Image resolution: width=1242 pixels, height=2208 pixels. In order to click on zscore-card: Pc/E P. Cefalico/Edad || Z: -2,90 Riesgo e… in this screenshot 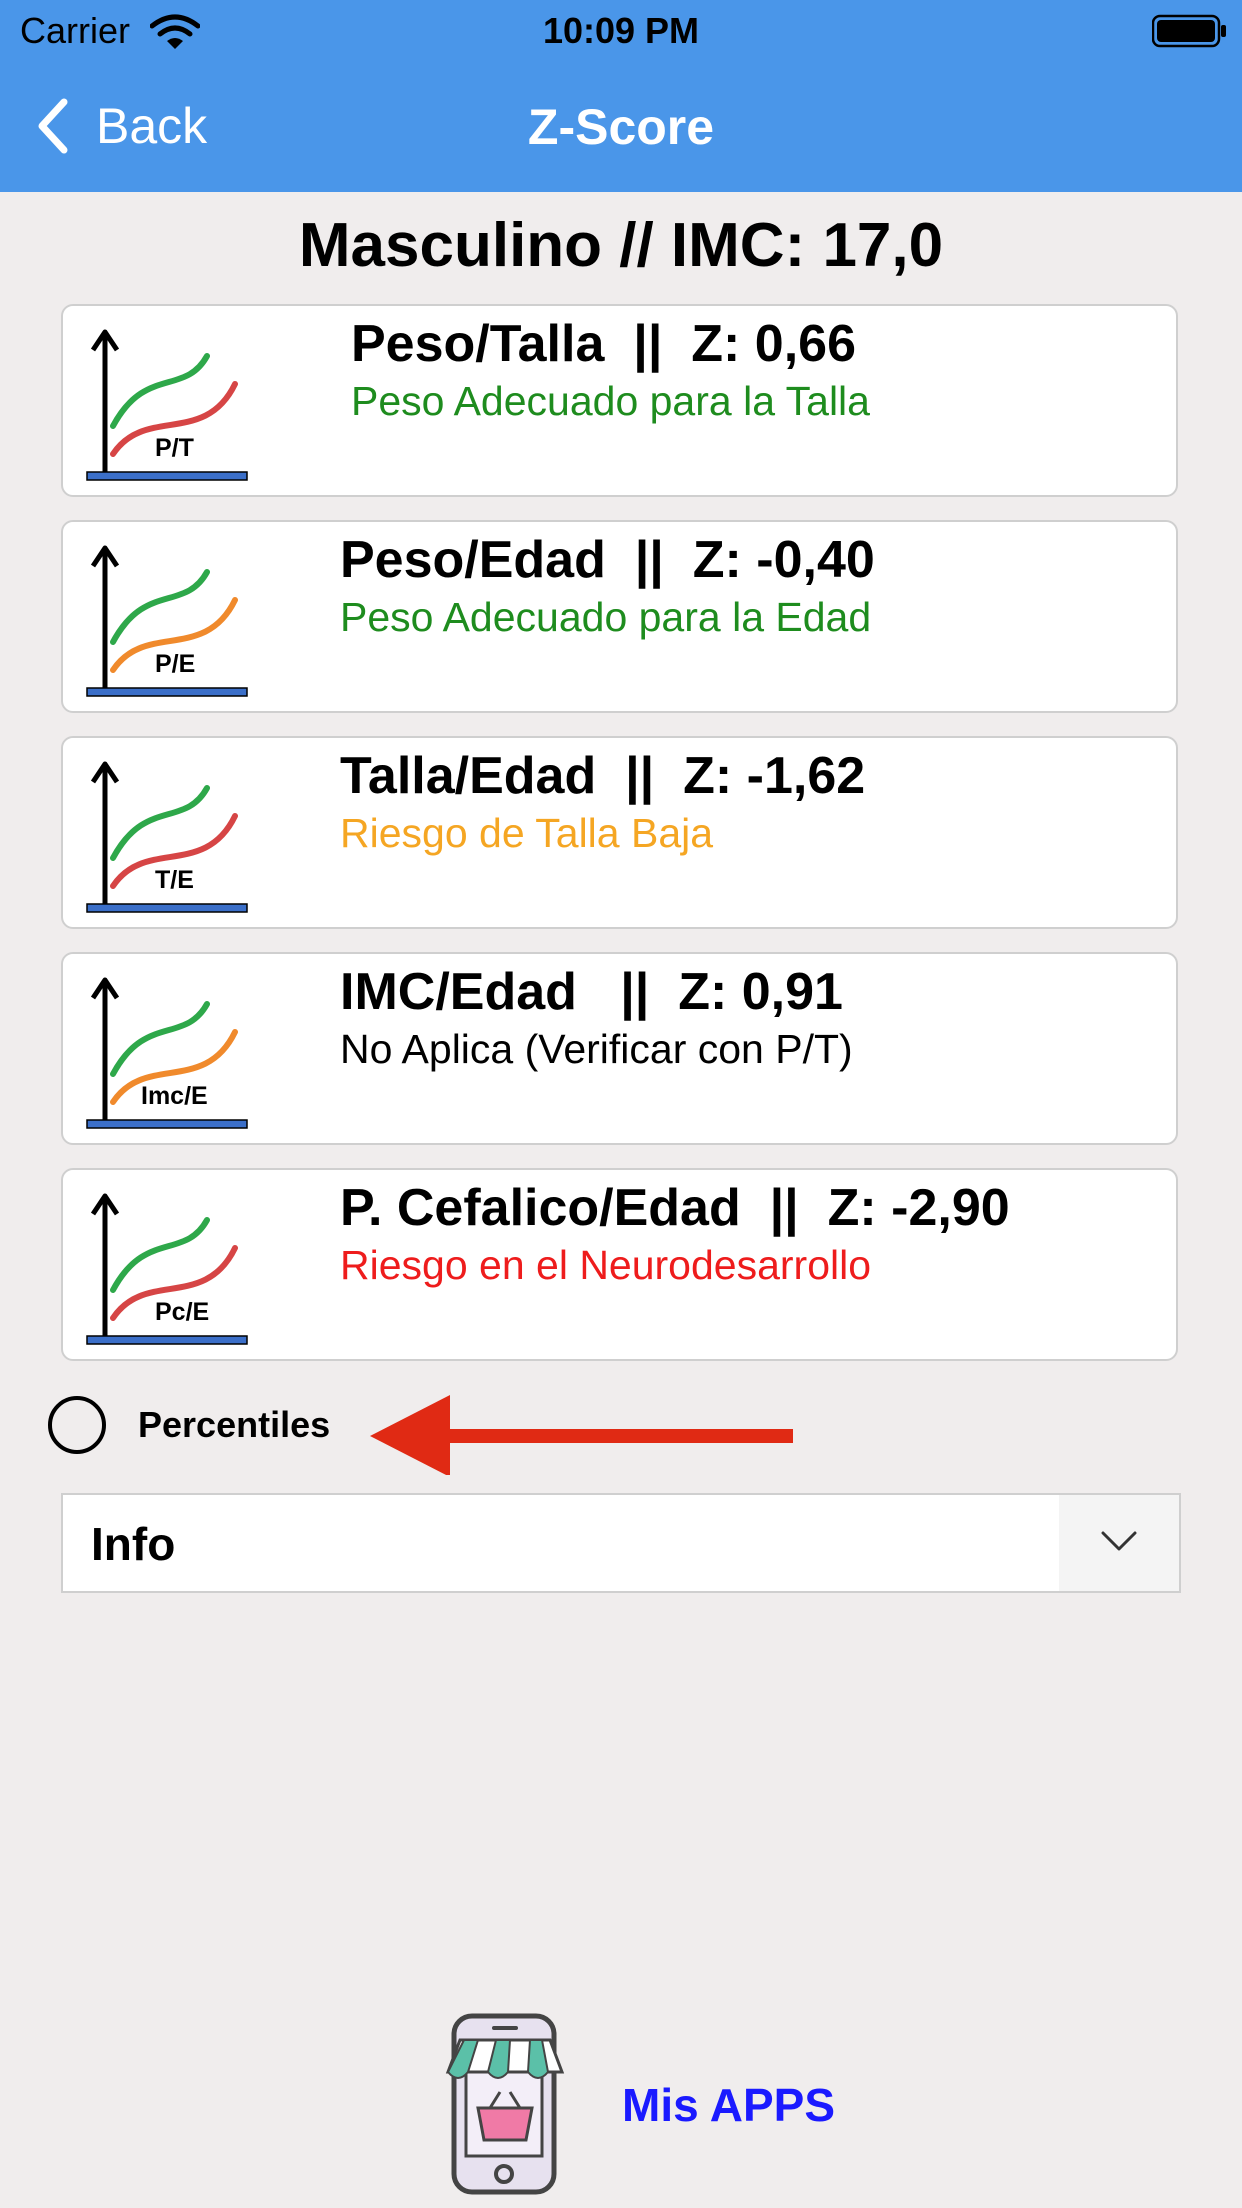, I will do `click(619, 1264)`.